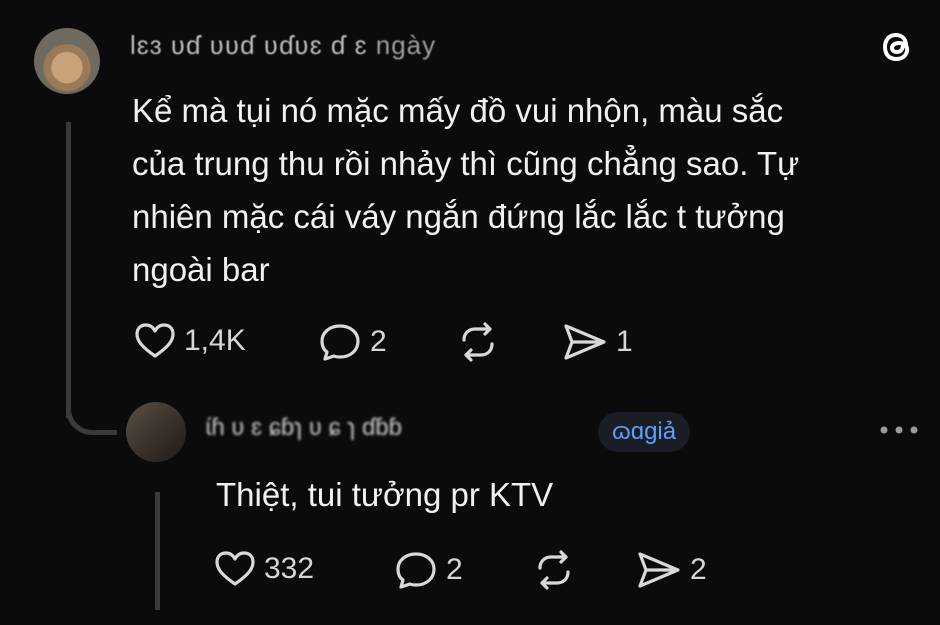 This screenshot has height=625, width=940. What do you see at coordinates (406, 45) in the screenshot?
I see `post-timestamp: ngày` at bounding box center [406, 45].